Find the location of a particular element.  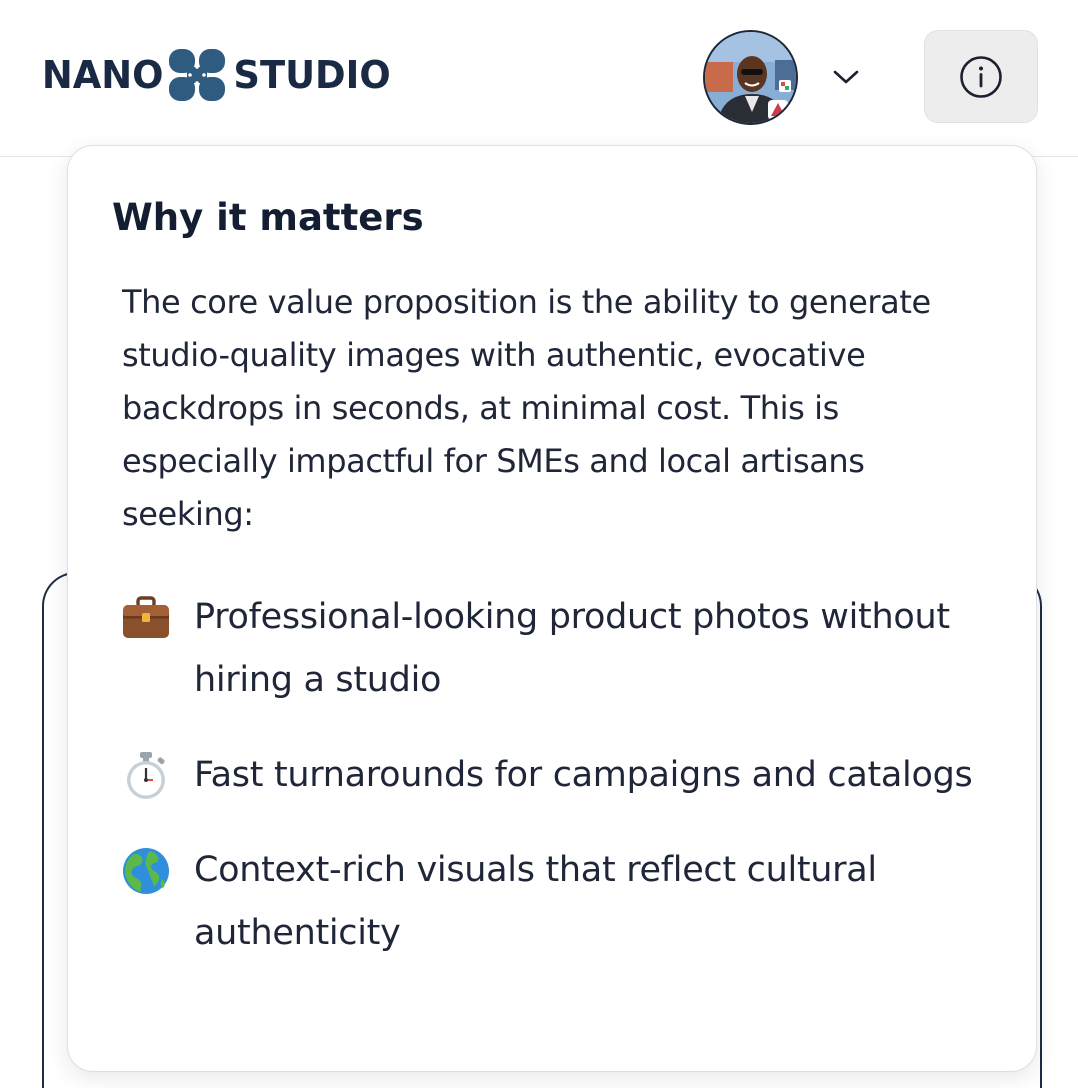

stopwatch-icon is located at coordinates (146, 775).